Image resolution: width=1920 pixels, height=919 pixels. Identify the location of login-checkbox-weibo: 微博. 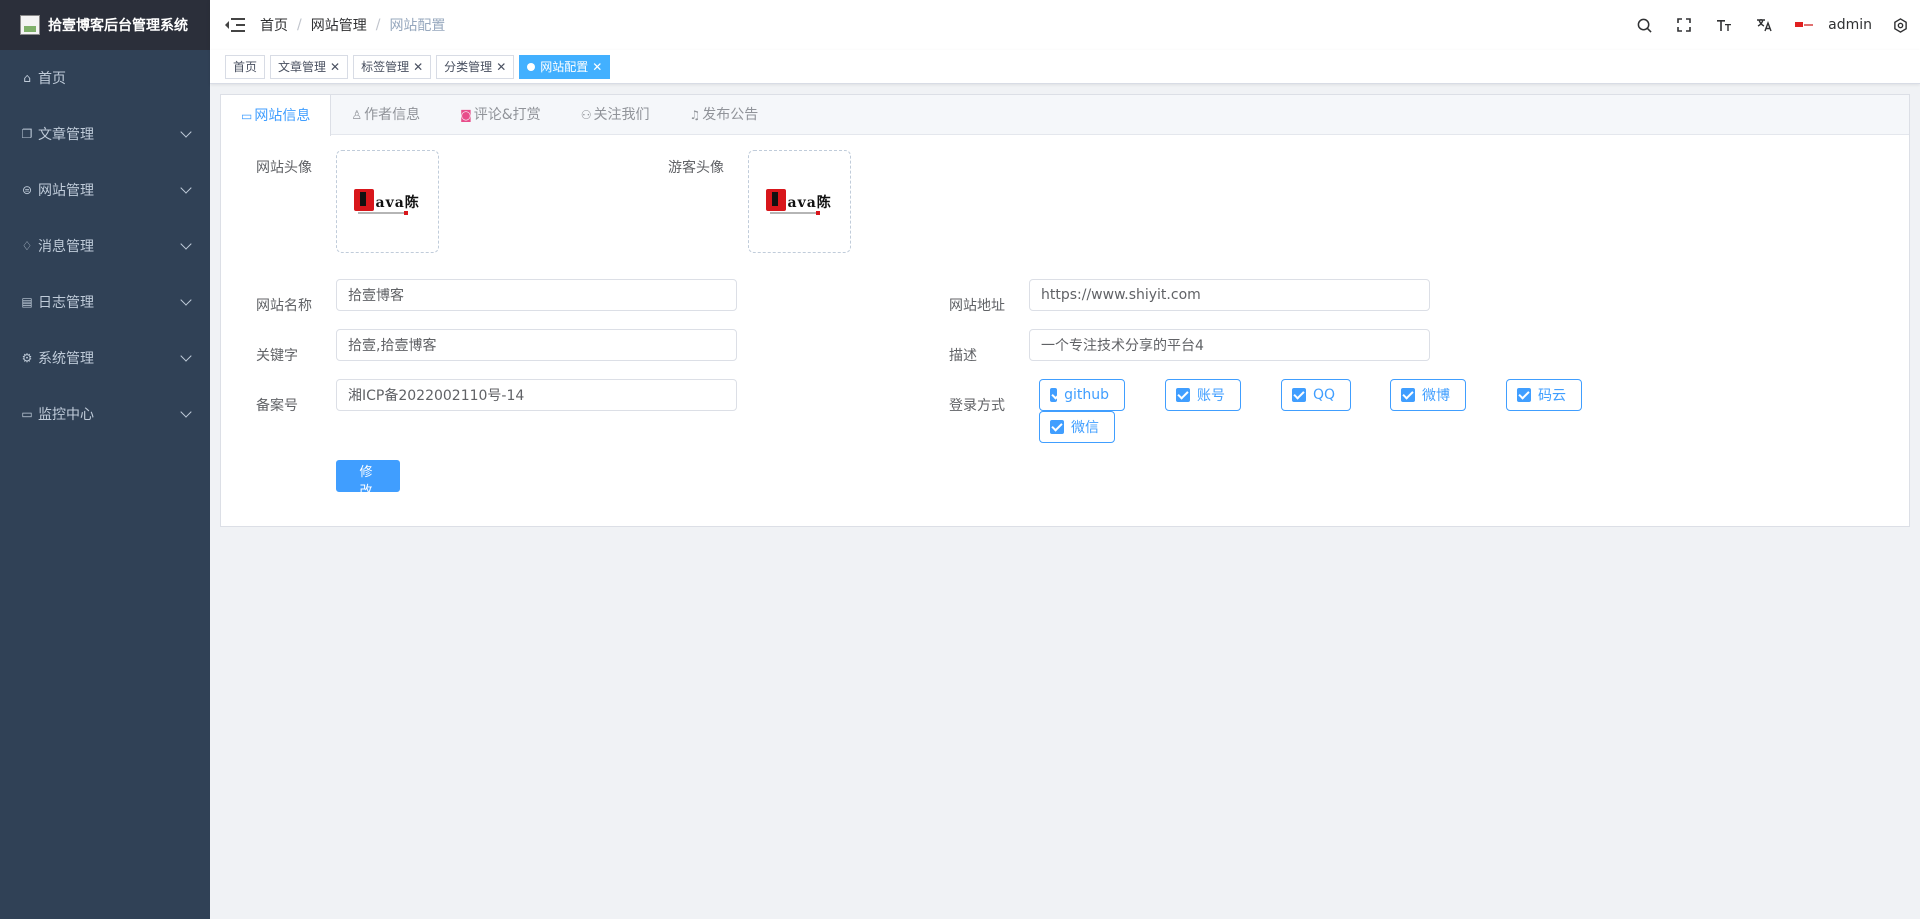
(1428, 395).